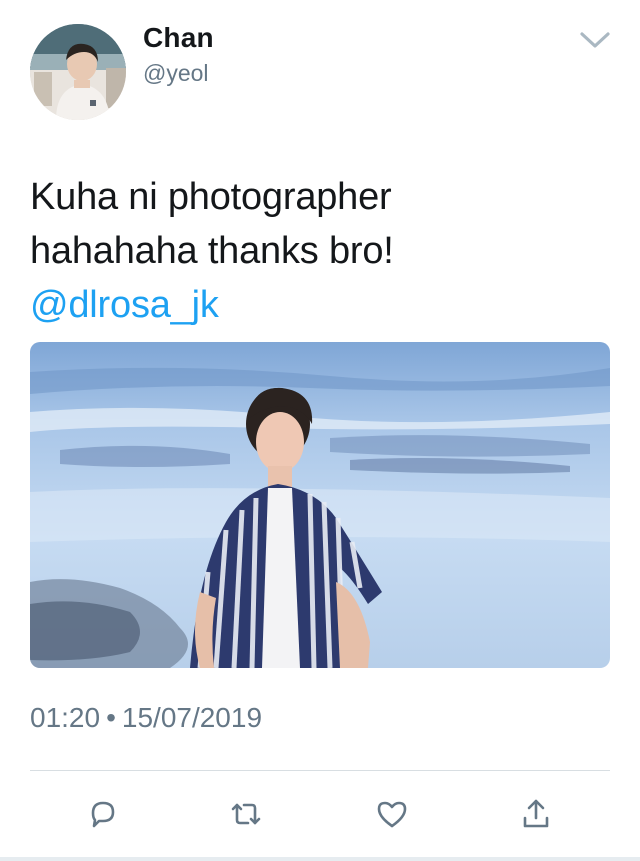  I want to click on tweet-time: 01:20, so click(65, 717).